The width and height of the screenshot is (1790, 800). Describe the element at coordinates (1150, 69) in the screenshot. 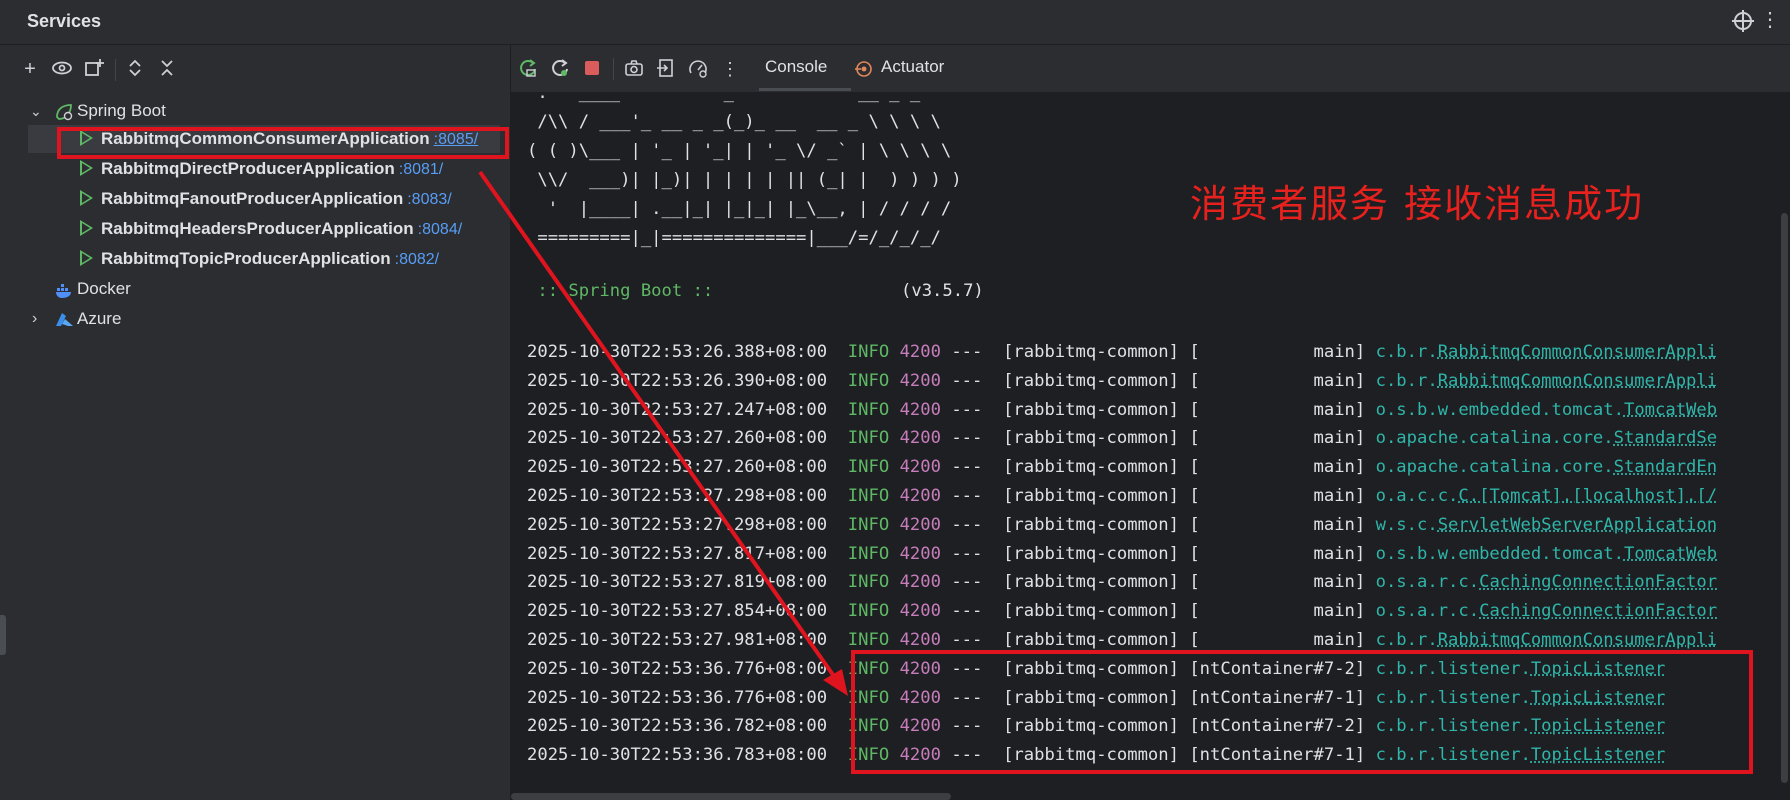

I see `console-toolbar: ⋮ Console Actuator` at that location.